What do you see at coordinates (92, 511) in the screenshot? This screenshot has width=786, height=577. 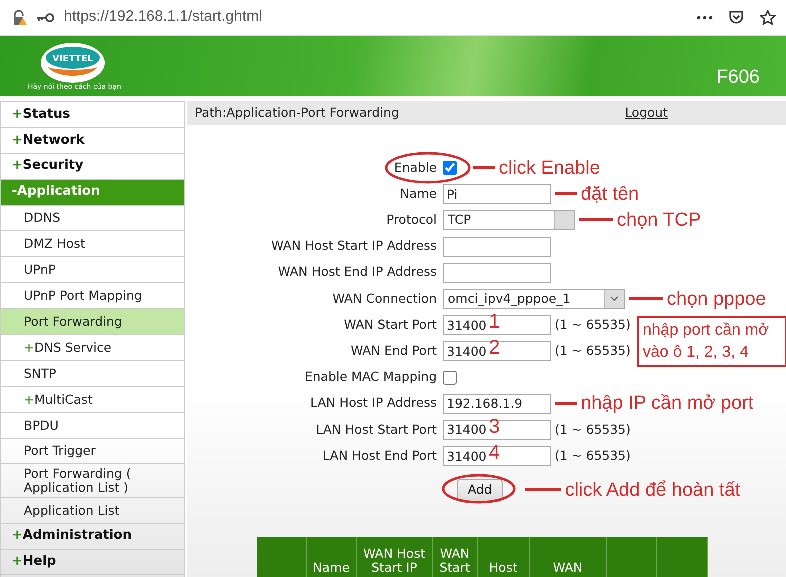 I see `sidebar-item: Application List` at bounding box center [92, 511].